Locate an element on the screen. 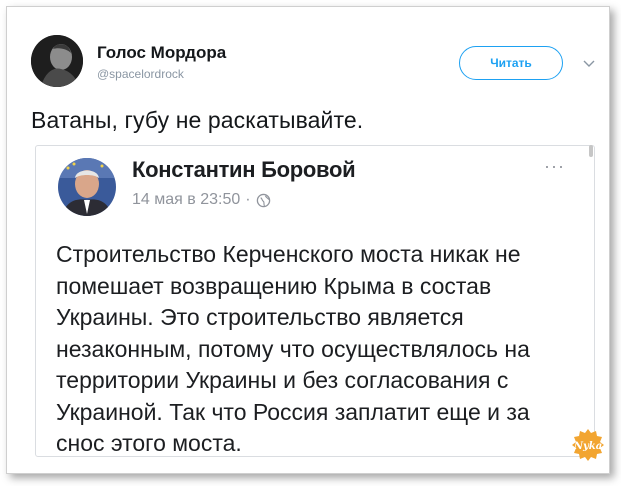 The image size is (621, 486). quote-meta: 14 мая в 23:50 · is located at coordinates (201, 200).